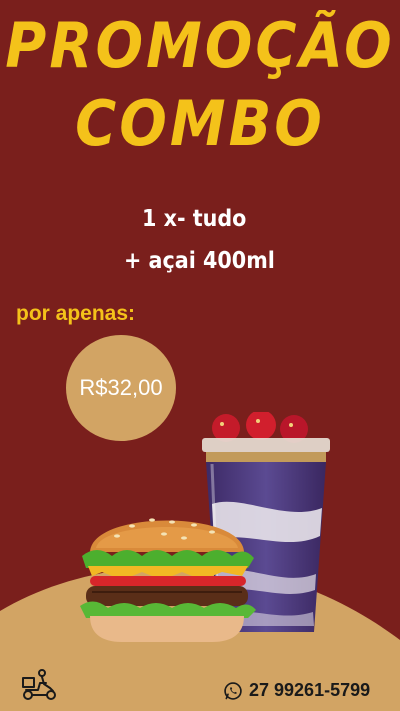 The image size is (400, 711). Describe the element at coordinates (200, 46) in the screenshot. I see `title-line-1: PROMOÇÃO` at that location.